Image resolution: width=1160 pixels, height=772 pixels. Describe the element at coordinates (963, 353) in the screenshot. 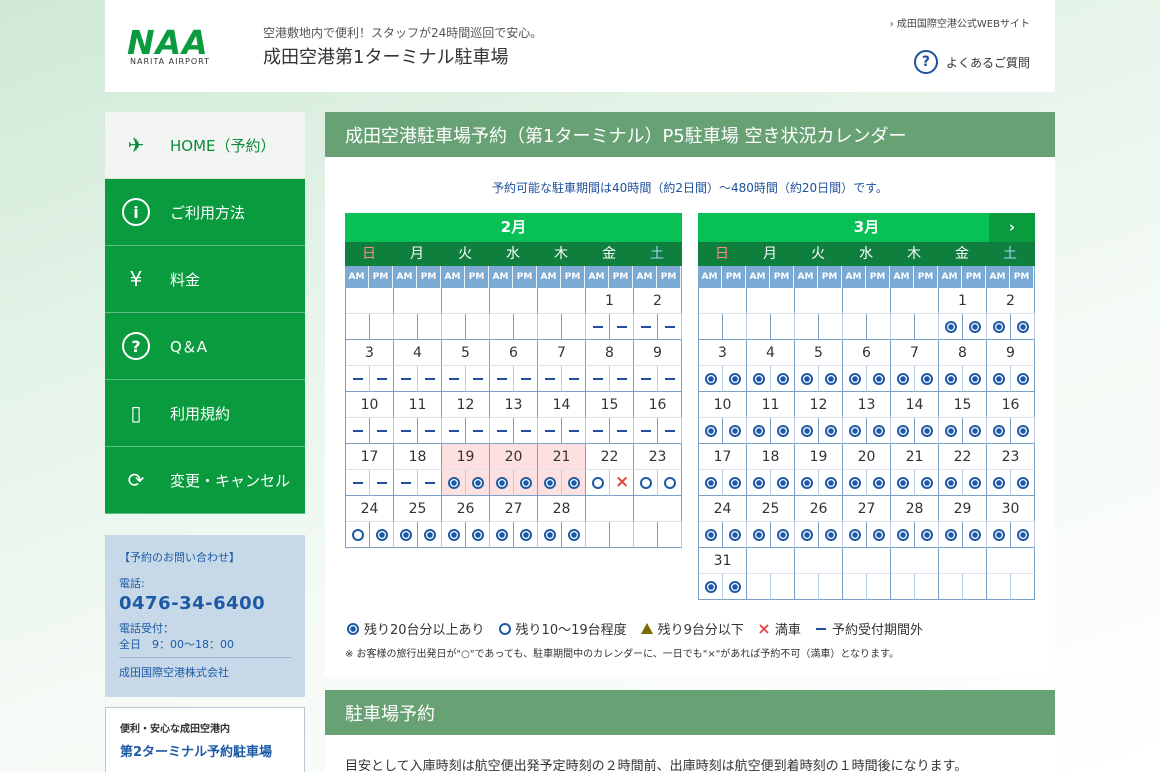

I see `date-cell: 8` at that location.